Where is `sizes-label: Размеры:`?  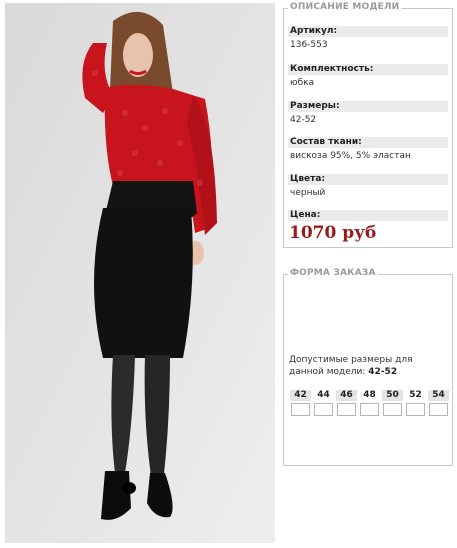 sizes-label: Размеры: is located at coordinates (368, 106).